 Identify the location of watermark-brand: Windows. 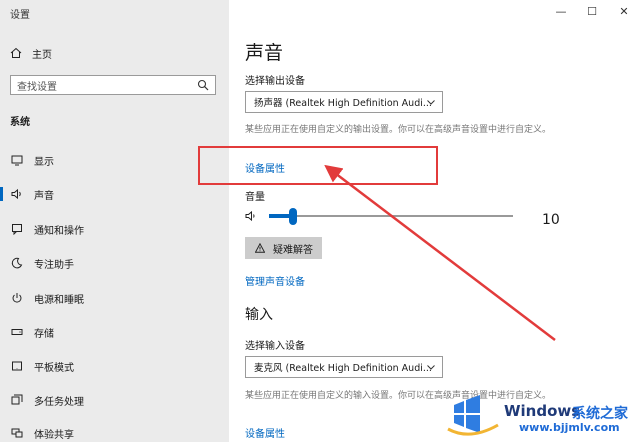
(542, 411).